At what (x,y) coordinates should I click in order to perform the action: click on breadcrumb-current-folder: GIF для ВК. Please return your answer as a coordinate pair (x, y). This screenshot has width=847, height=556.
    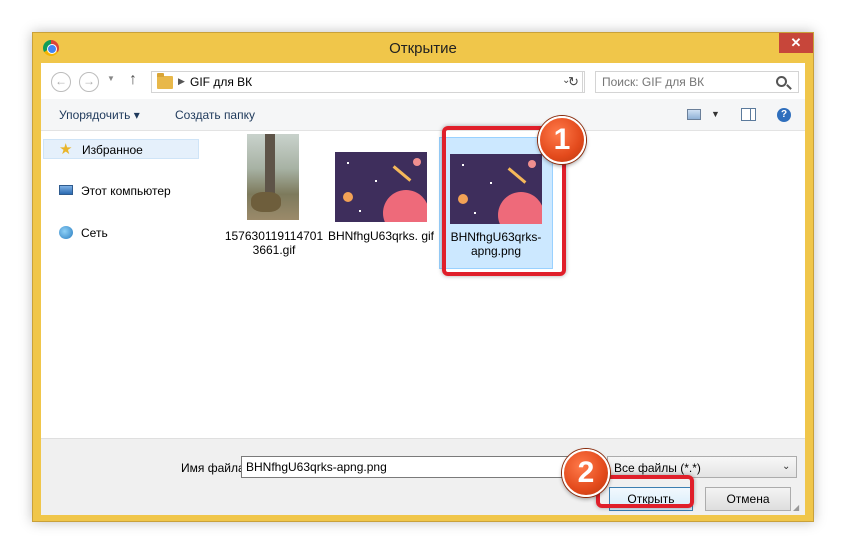
    Looking at the image, I should click on (221, 82).